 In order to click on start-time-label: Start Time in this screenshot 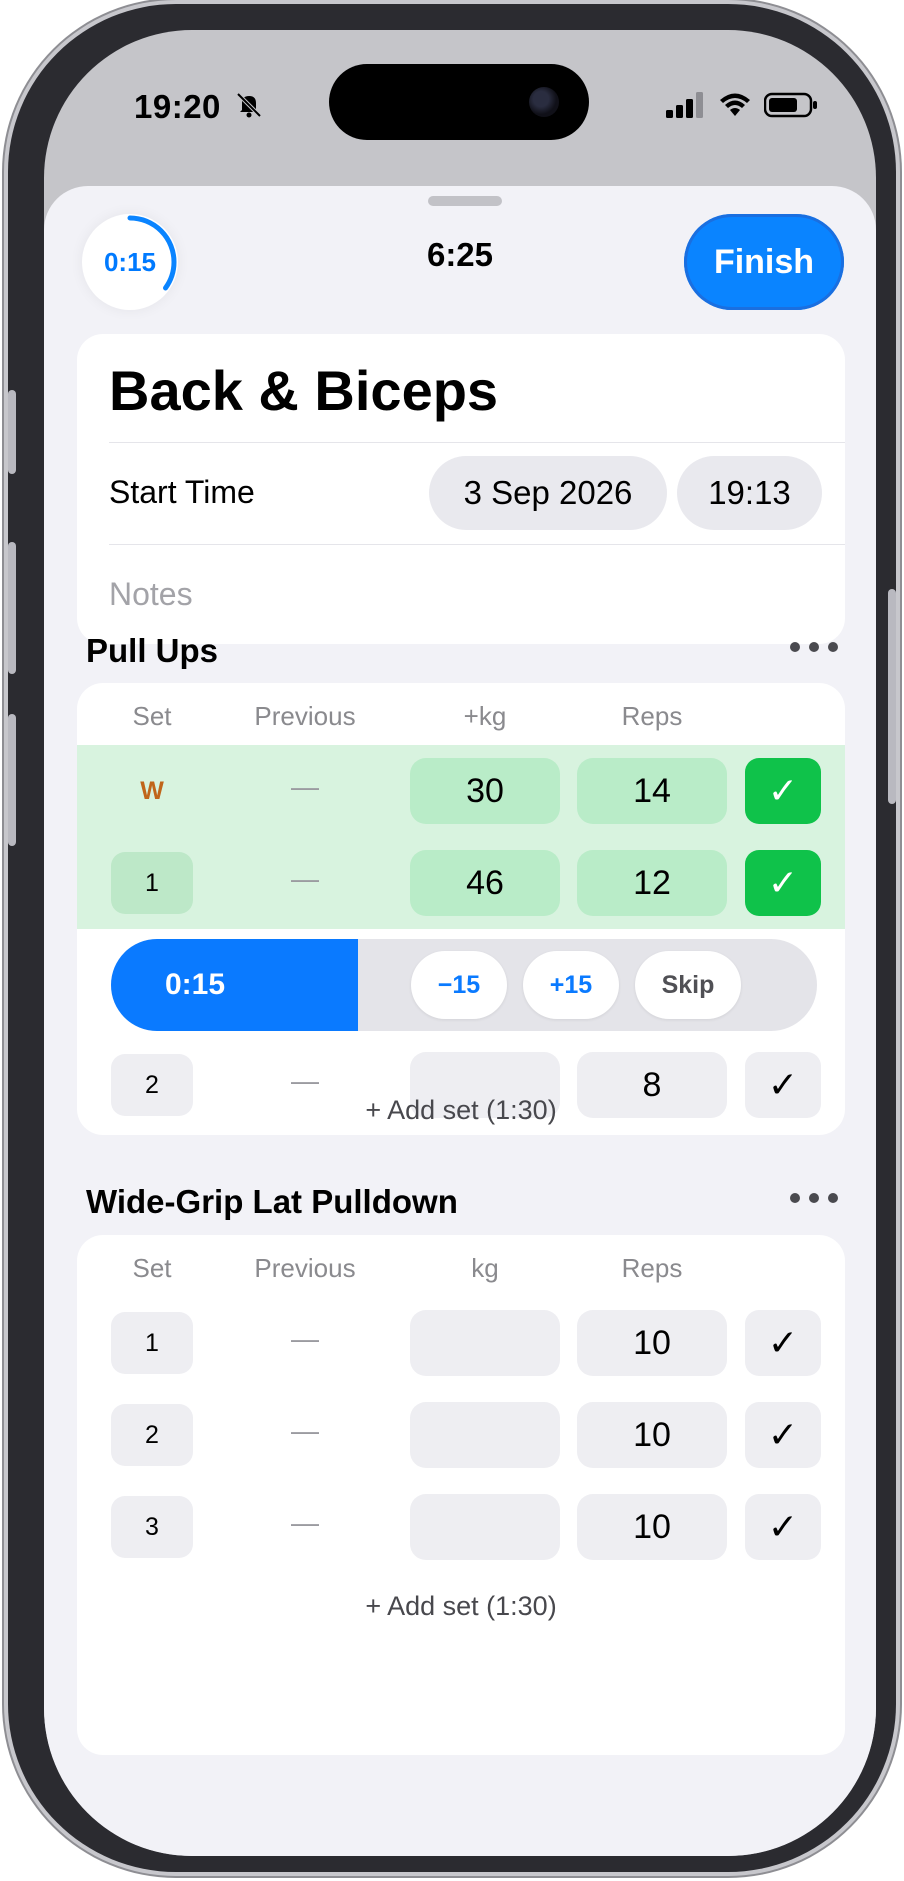, I will do `click(182, 492)`.